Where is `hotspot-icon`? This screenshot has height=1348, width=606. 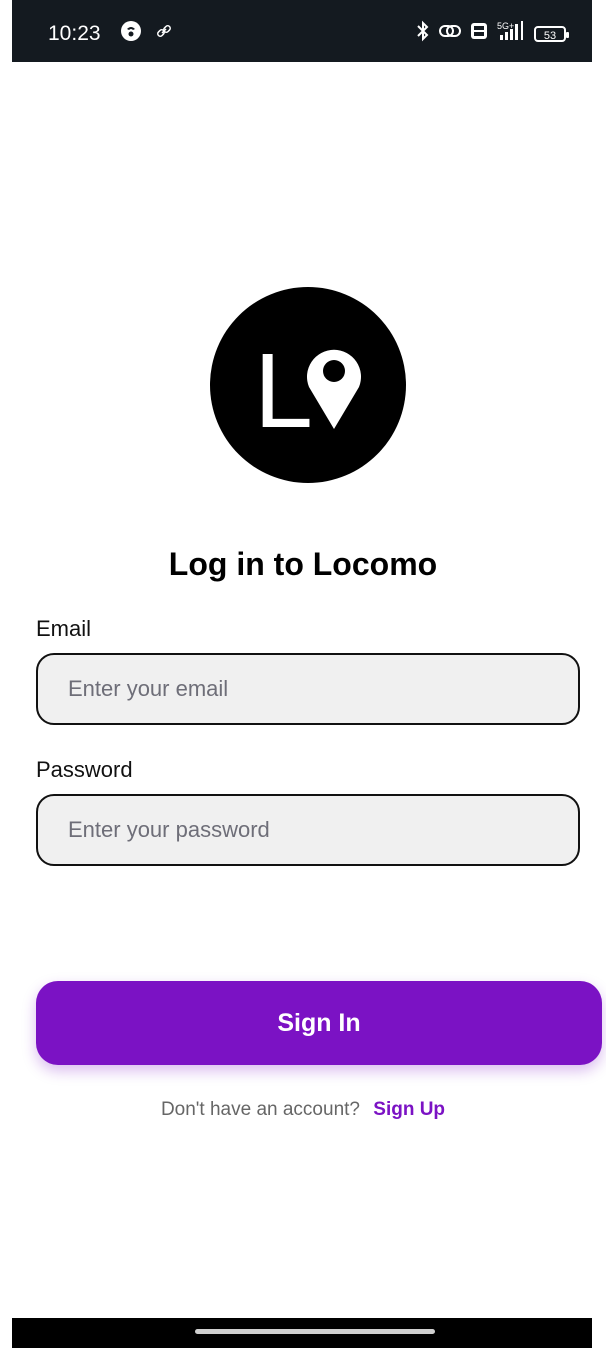
hotspot-icon is located at coordinates (450, 33).